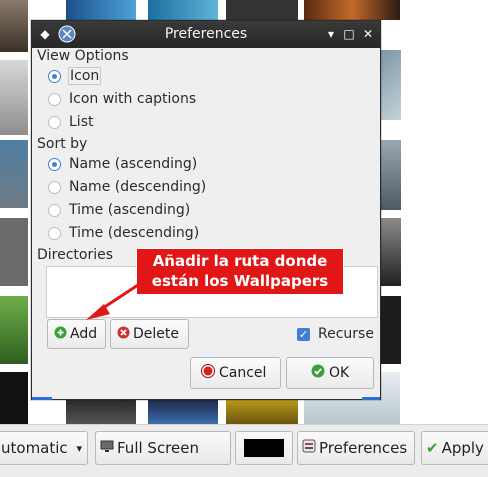 This screenshot has width=488, height=477. I want to click on delete-button: Delete, so click(149, 334).